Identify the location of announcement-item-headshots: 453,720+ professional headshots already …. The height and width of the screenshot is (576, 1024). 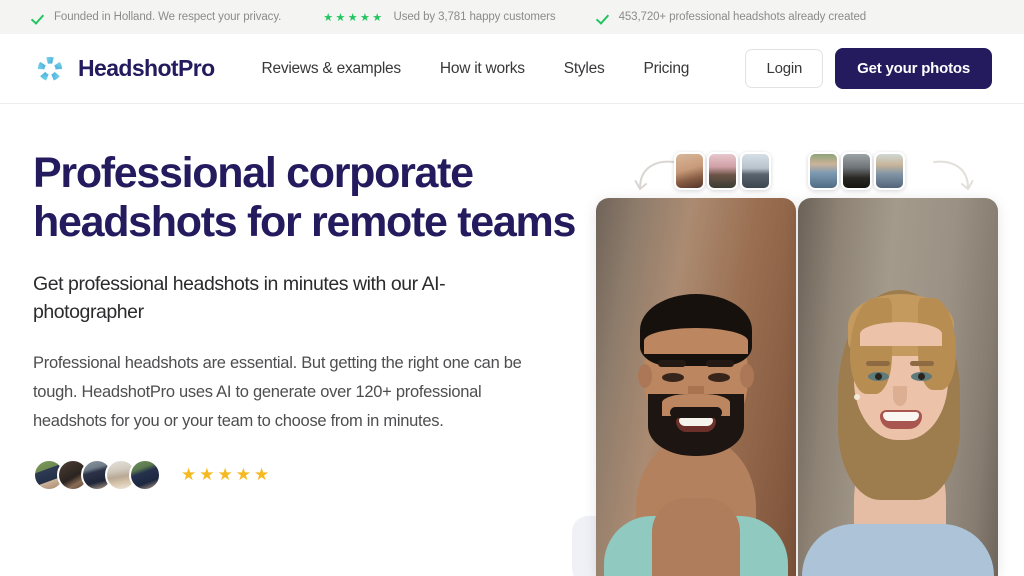
(732, 17).